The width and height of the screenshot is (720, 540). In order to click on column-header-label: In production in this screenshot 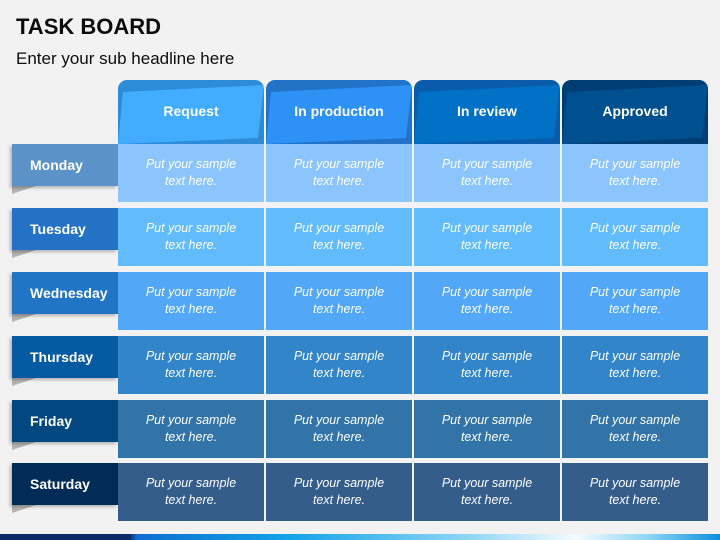, I will do `click(339, 111)`.